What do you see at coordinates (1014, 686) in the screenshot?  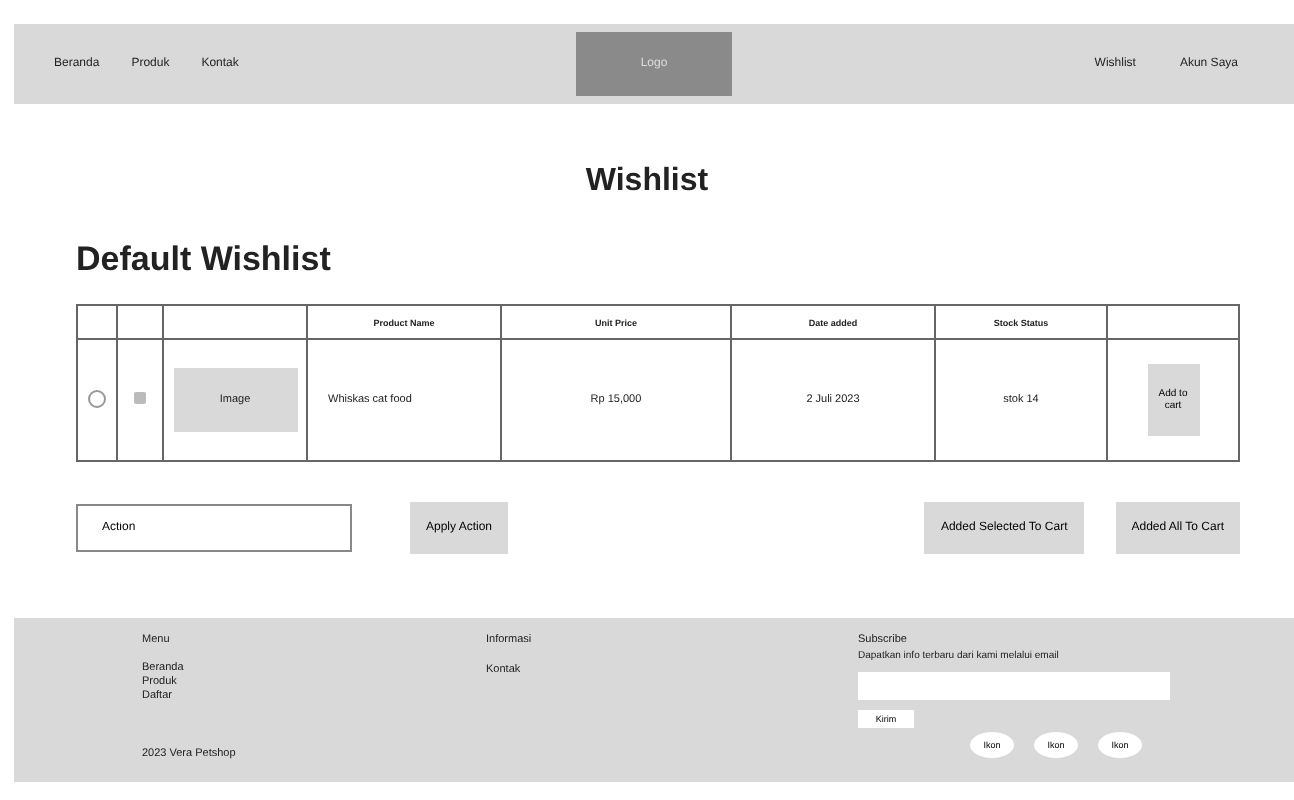 I see `email-field` at bounding box center [1014, 686].